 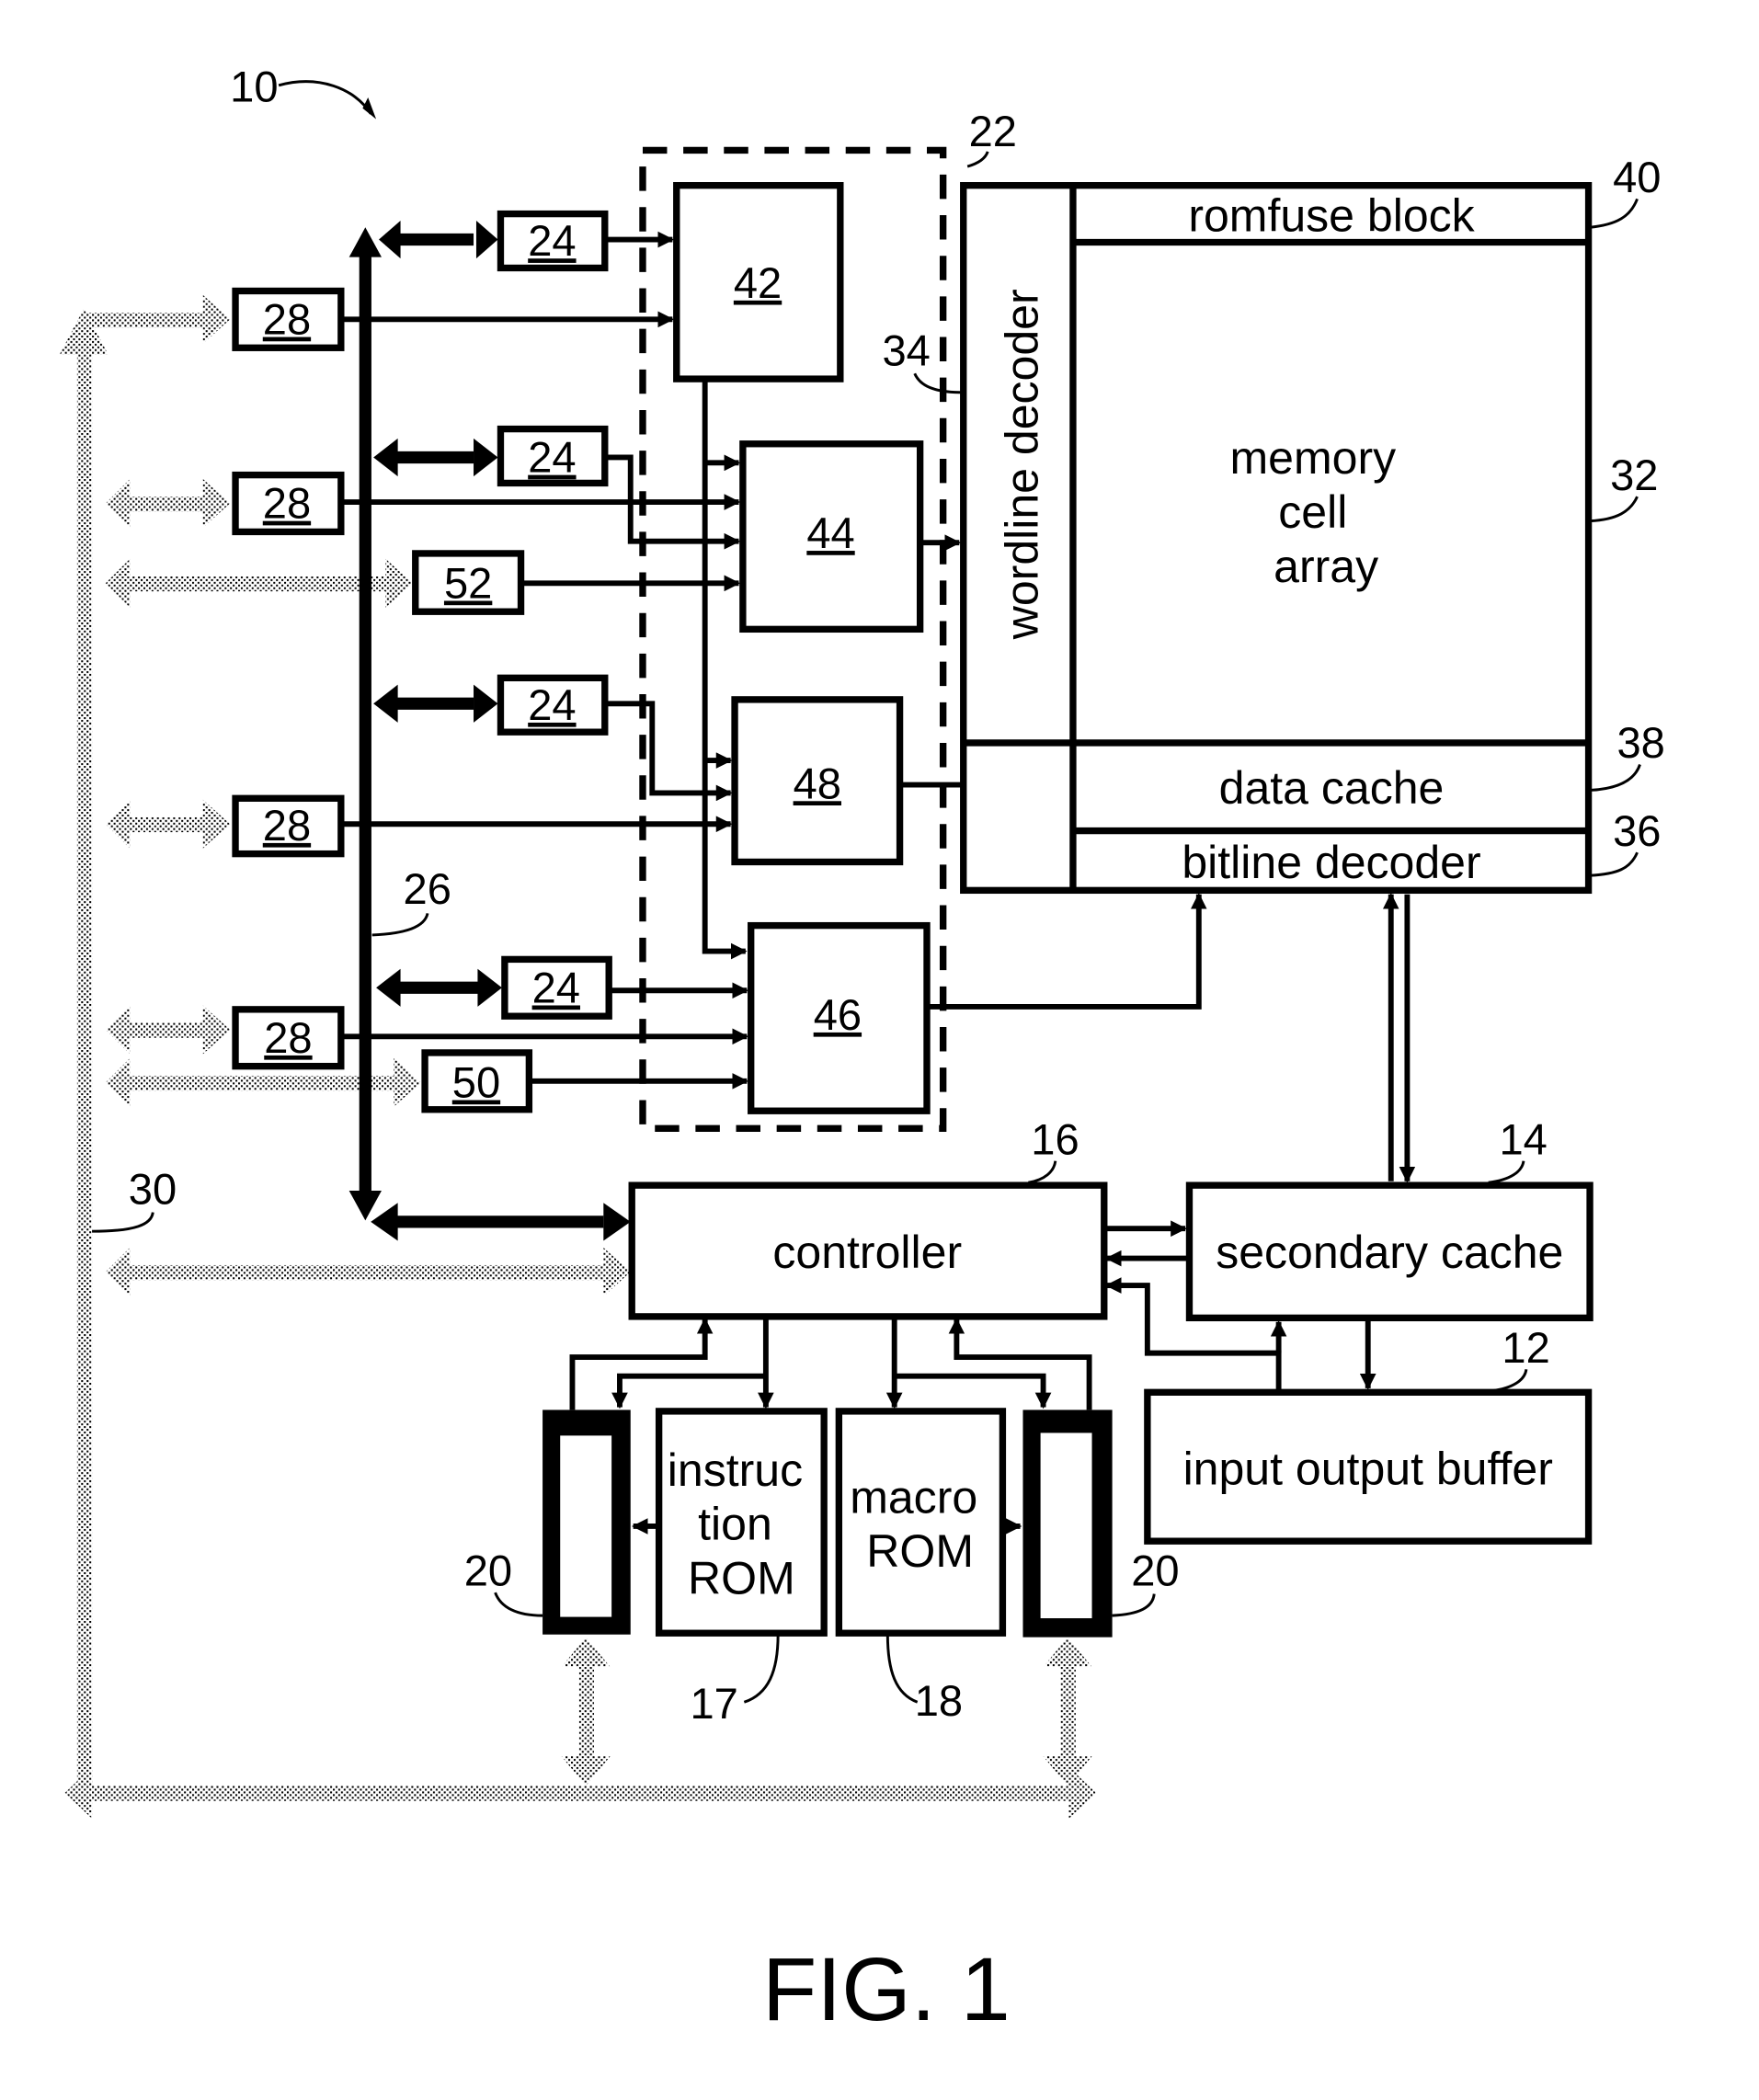 I want to click on block-28-top: 28, so click(x=288, y=319).